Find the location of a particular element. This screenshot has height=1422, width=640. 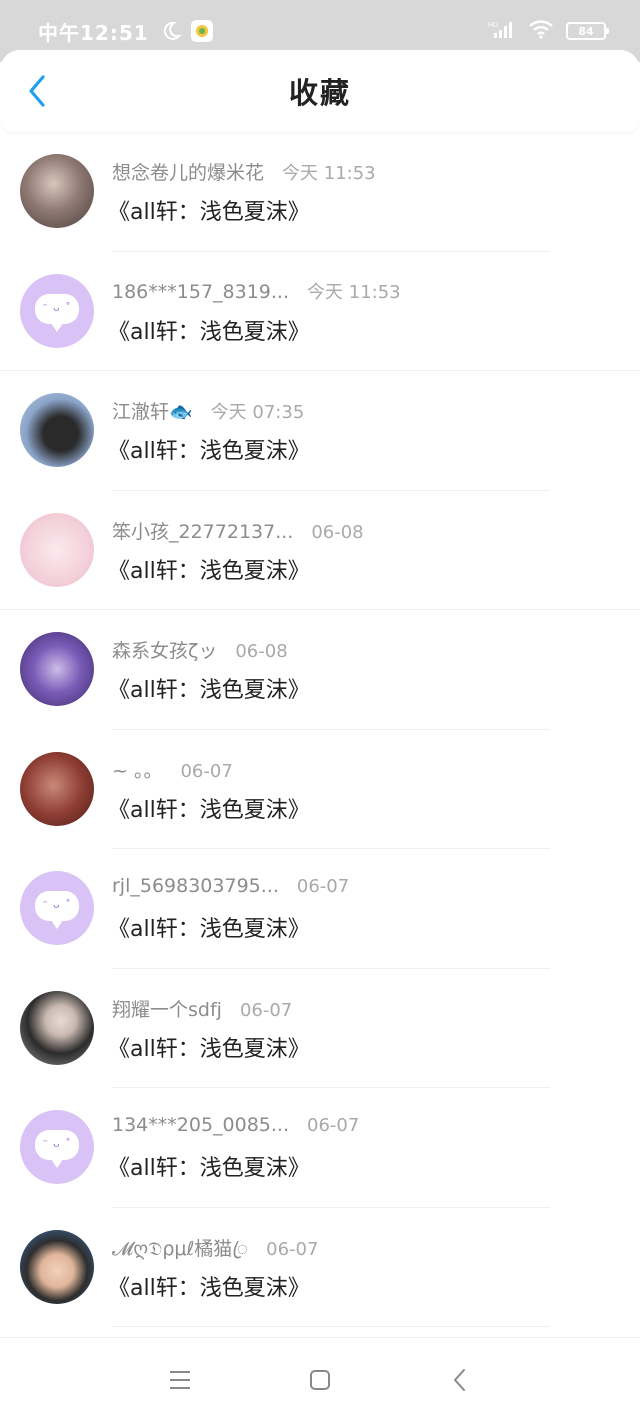

app-notification-icon is located at coordinates (201, 31).